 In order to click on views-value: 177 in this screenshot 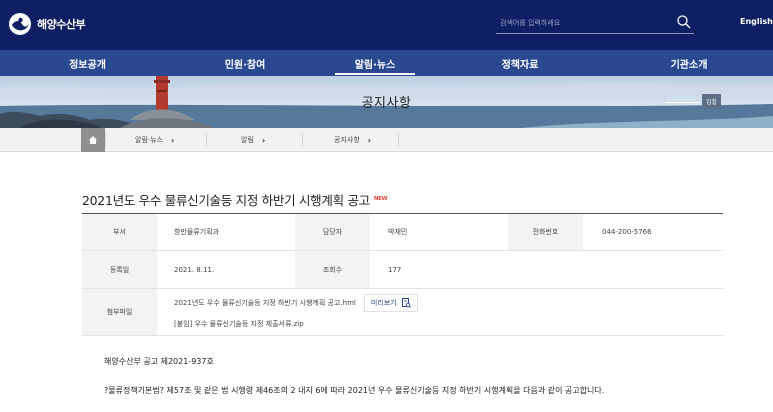, I will do `click(395, 269)`.